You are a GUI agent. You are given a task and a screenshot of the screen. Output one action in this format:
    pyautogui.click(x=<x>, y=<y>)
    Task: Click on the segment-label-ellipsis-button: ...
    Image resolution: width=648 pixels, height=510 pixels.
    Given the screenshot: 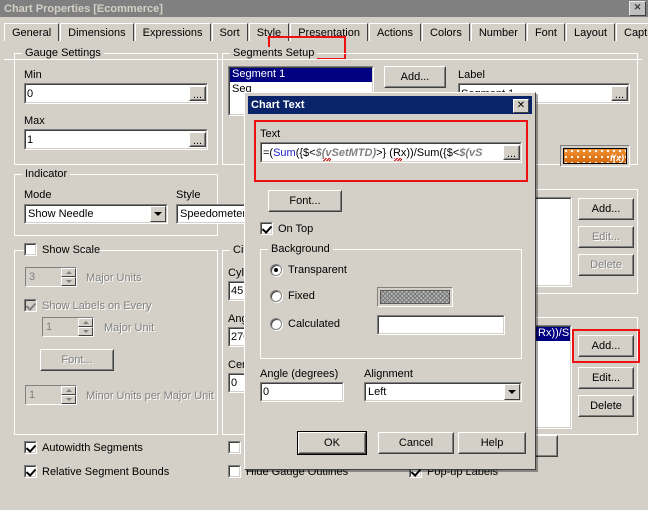 What is the action you would take?
    pyautogui.click(x=619, y=93)
    